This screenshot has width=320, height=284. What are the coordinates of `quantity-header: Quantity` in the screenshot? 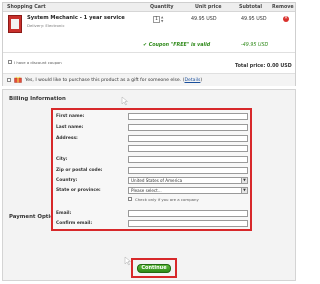 It's located at (162, 7).